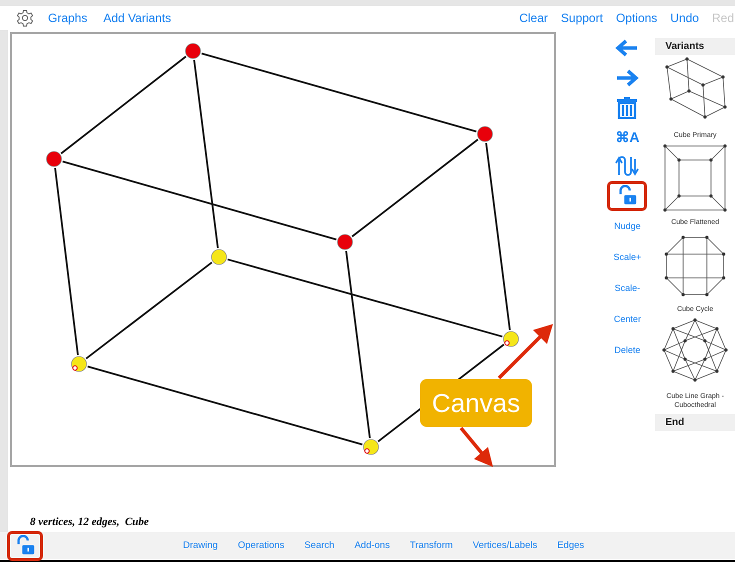 This screenshot has height=562, width=735. What do you see at coordinates (627, 48) in the screenshot?
I see `left-arrow-icon` at bounding box center [627, 48].